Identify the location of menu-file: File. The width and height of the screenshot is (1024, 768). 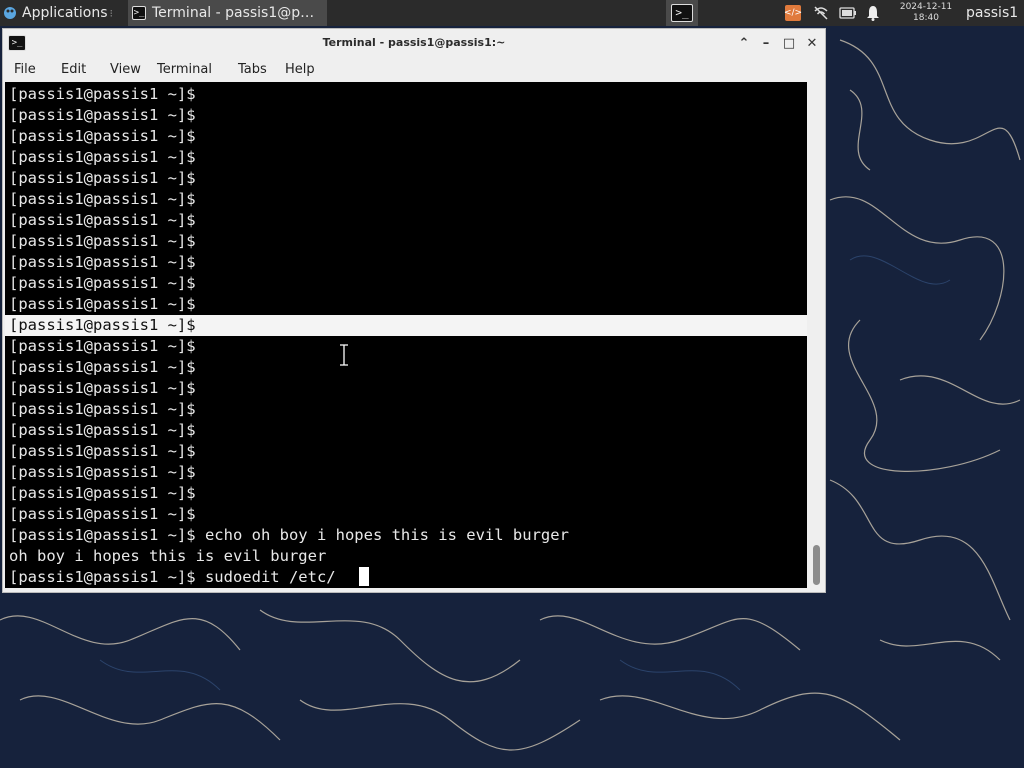
(25, 70).